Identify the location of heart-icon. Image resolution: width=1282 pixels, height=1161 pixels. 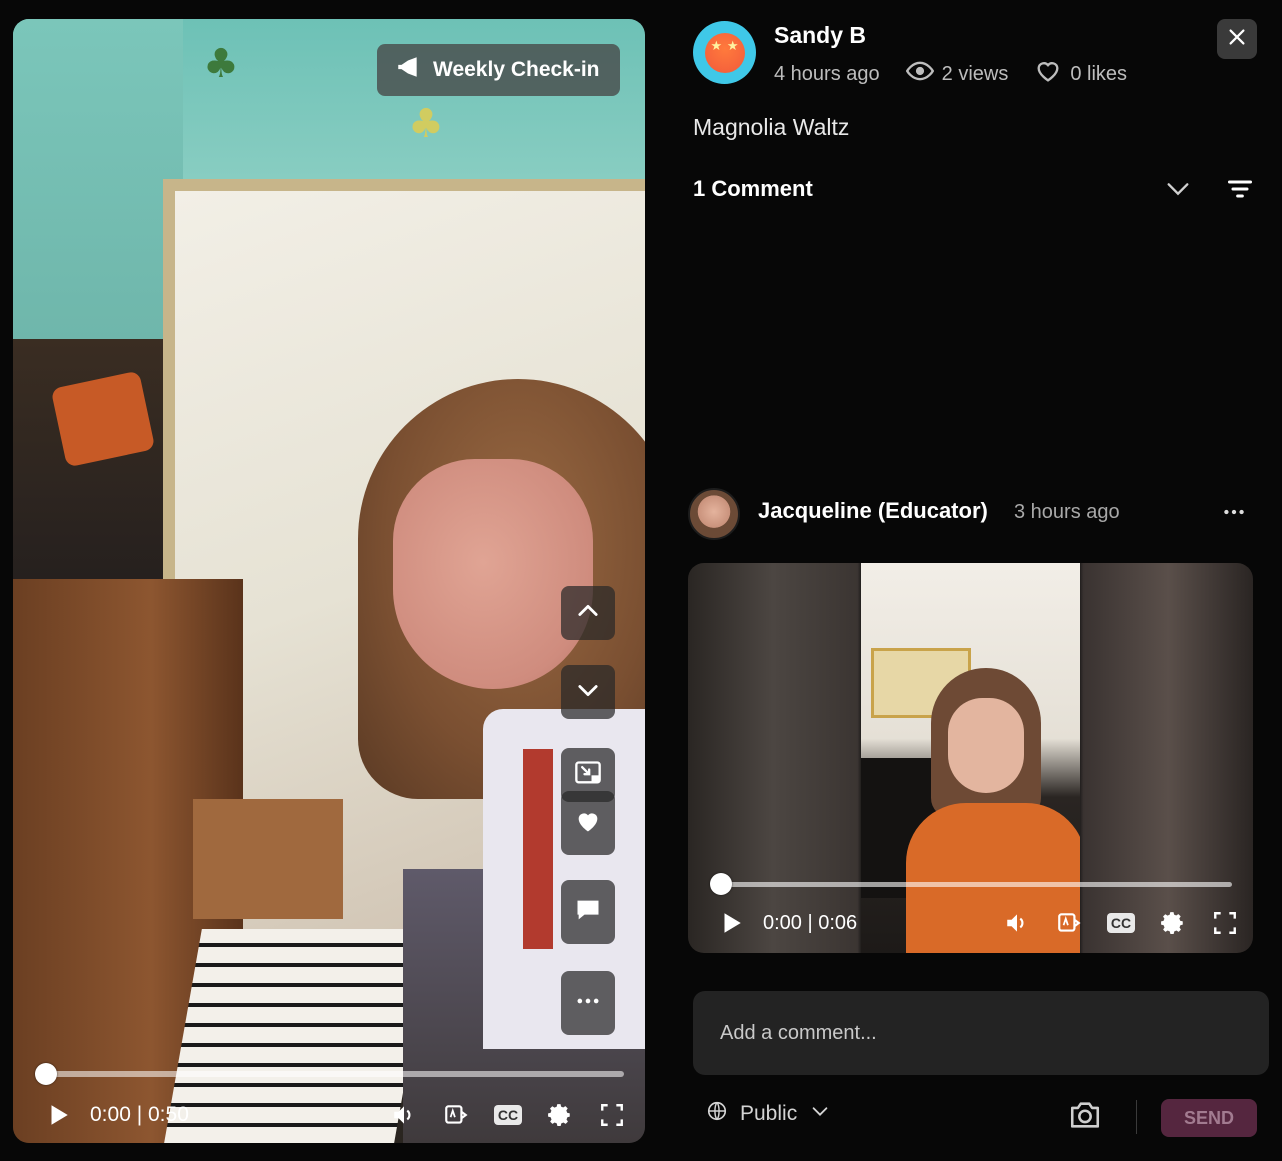
(588, 823).